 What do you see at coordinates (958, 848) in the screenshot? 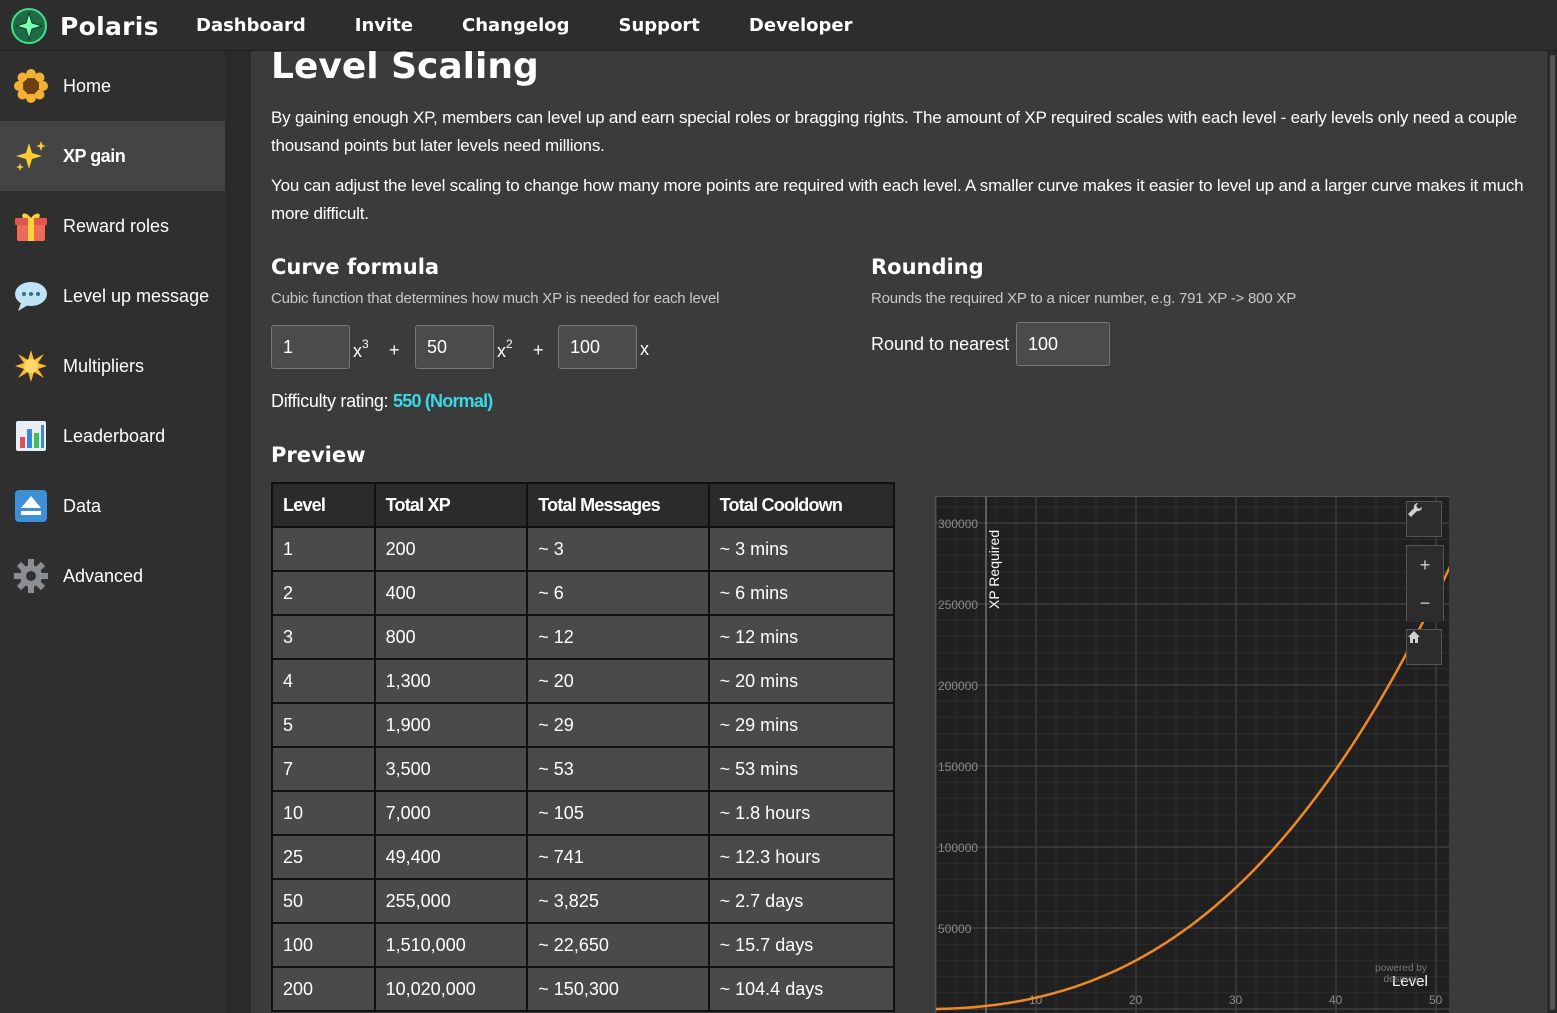
I see `y-tick-label: 100000` at bounding box center [958, 848].